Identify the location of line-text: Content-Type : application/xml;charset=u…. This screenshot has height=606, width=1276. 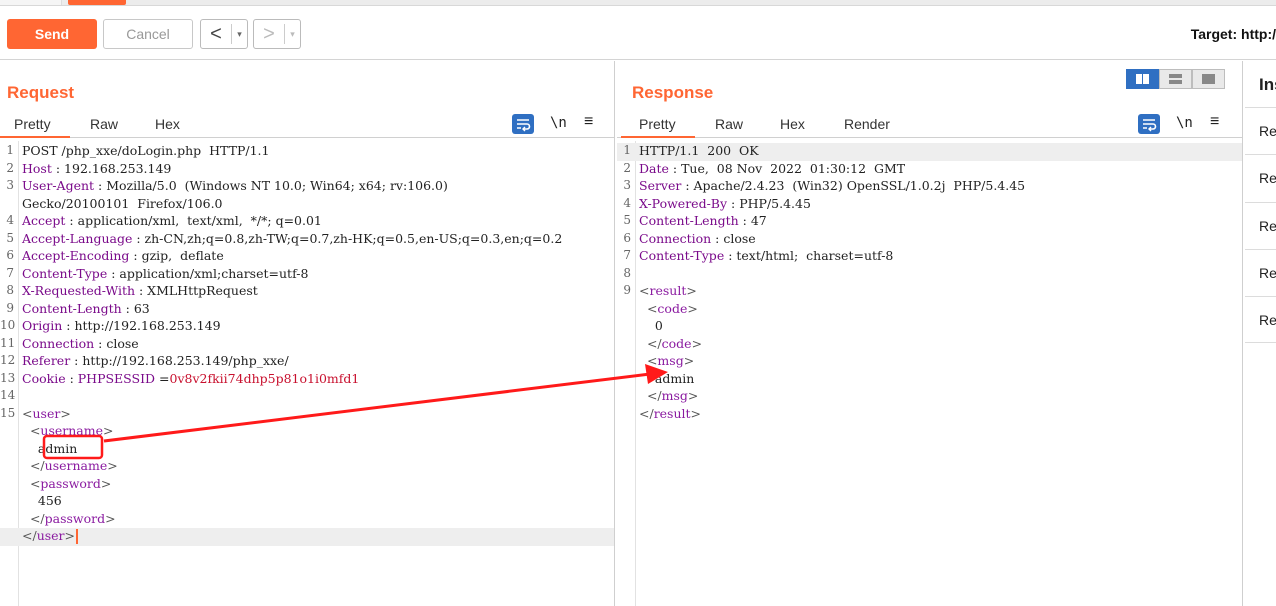
(165, 273).